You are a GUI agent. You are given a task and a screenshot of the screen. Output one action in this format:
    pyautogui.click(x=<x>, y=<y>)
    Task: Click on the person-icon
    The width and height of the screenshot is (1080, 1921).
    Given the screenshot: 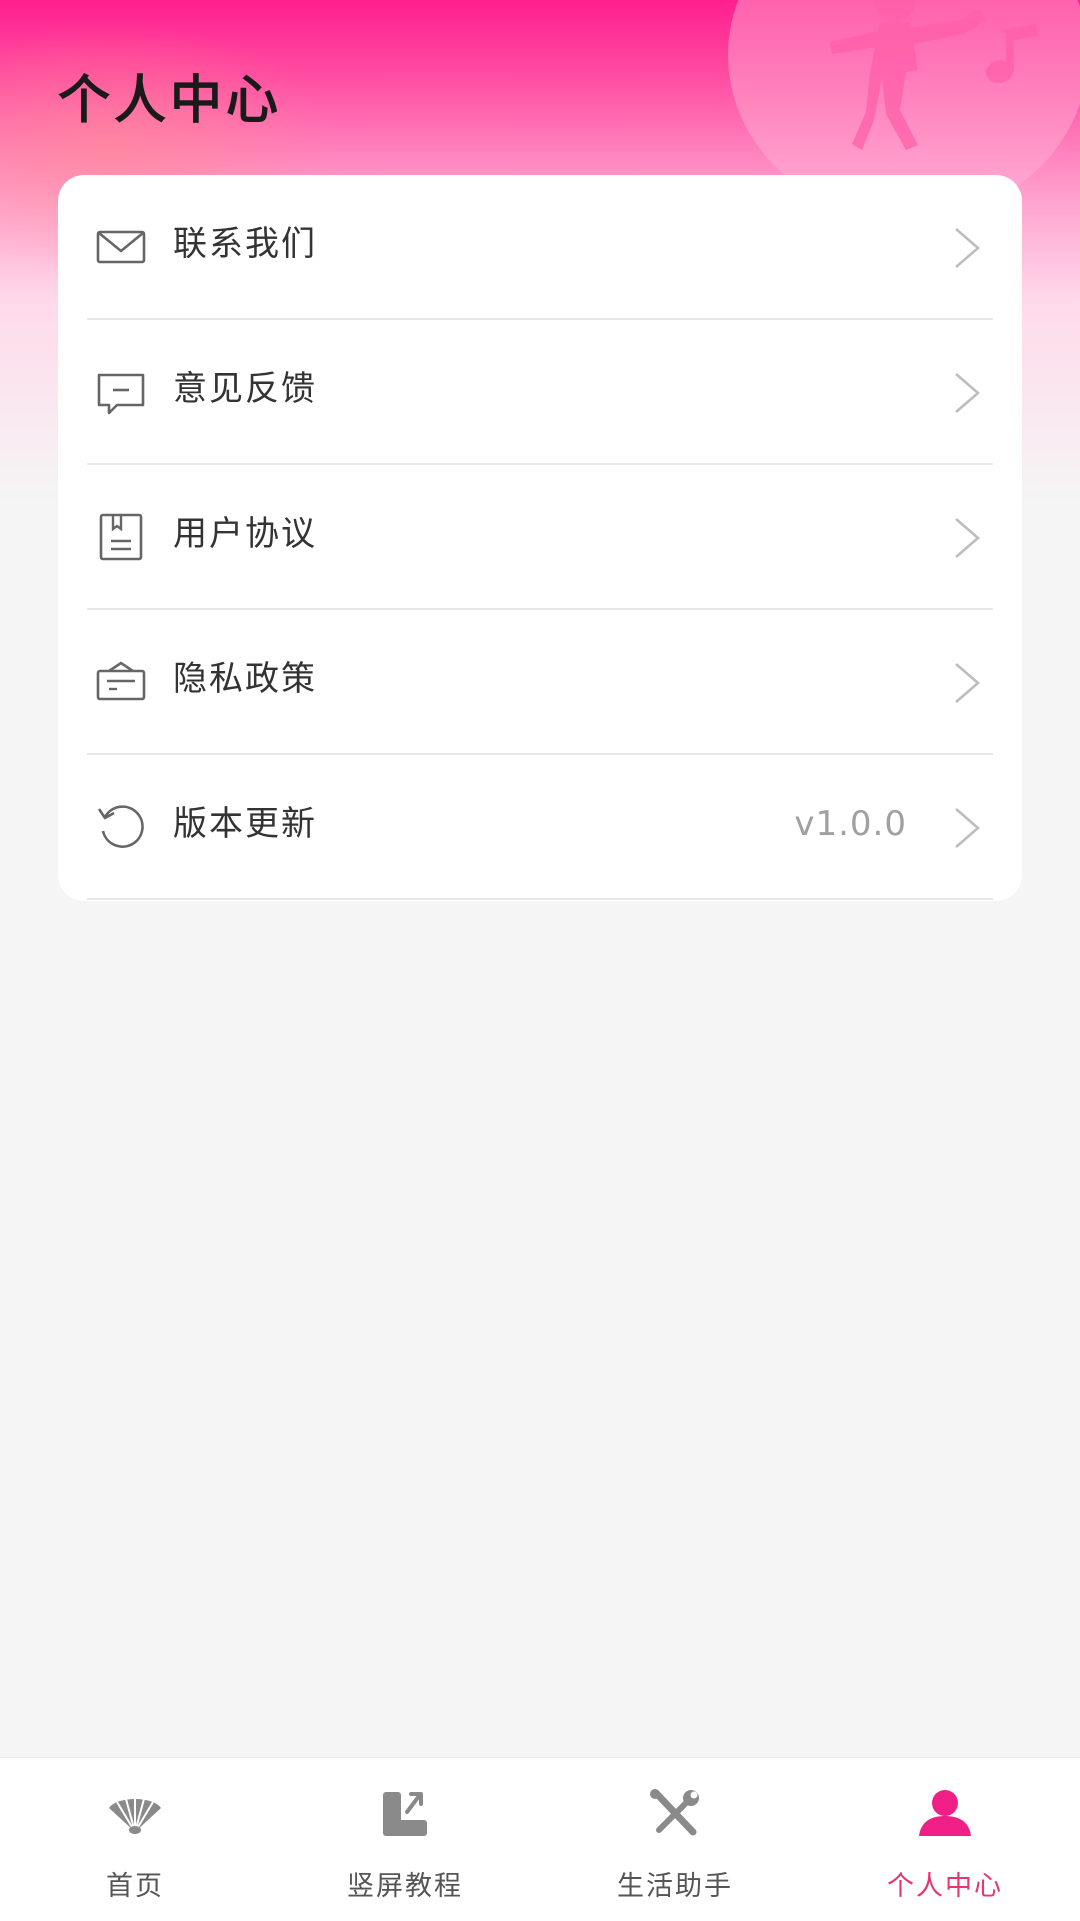 What is the action you would take?
    pyautogui.click(x=945, y=1813)
    